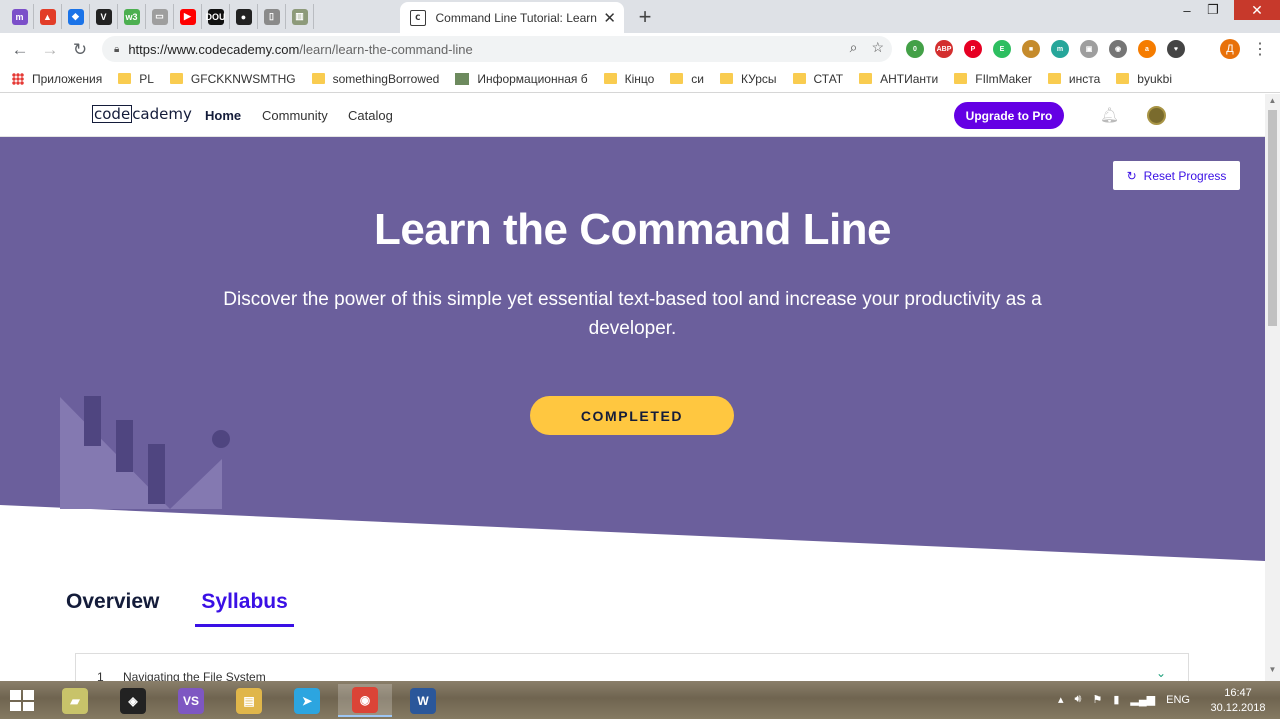 The image size is (1280, 719). I want to click on zoom-icon: ⌕, so click(854, 47).